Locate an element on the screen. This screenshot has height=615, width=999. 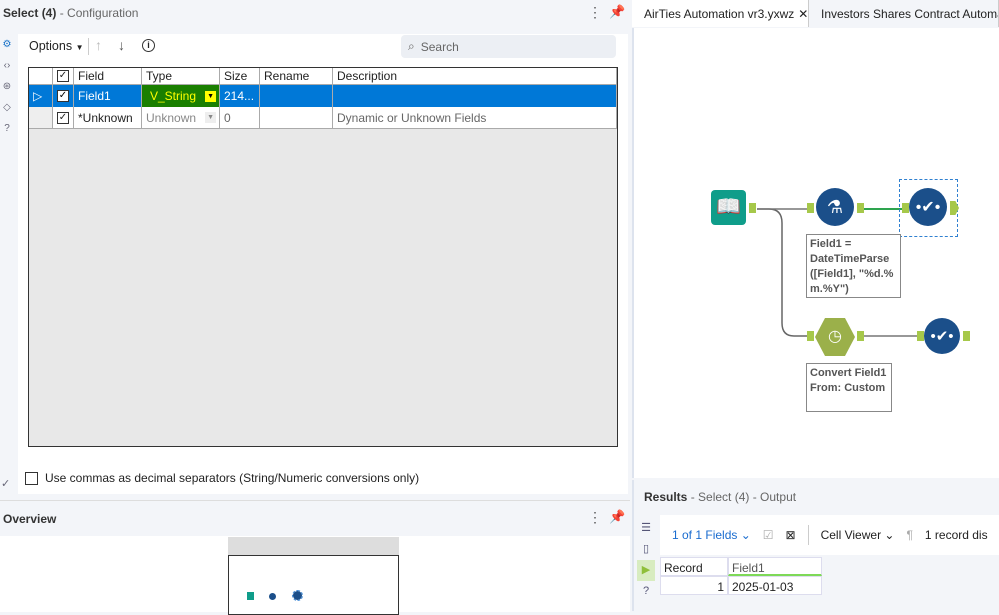
description-value: Dynamic or Unknown Fields is located at coordinates (475, 117).